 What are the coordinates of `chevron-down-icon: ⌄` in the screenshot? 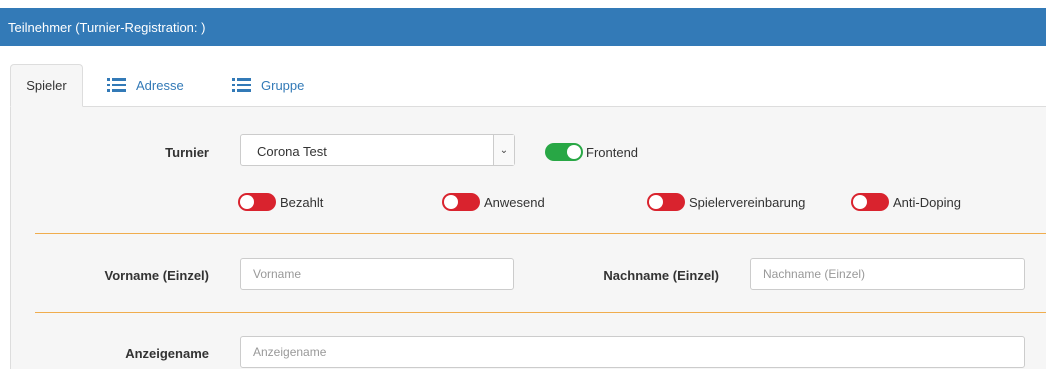 It's located at (503, 150).